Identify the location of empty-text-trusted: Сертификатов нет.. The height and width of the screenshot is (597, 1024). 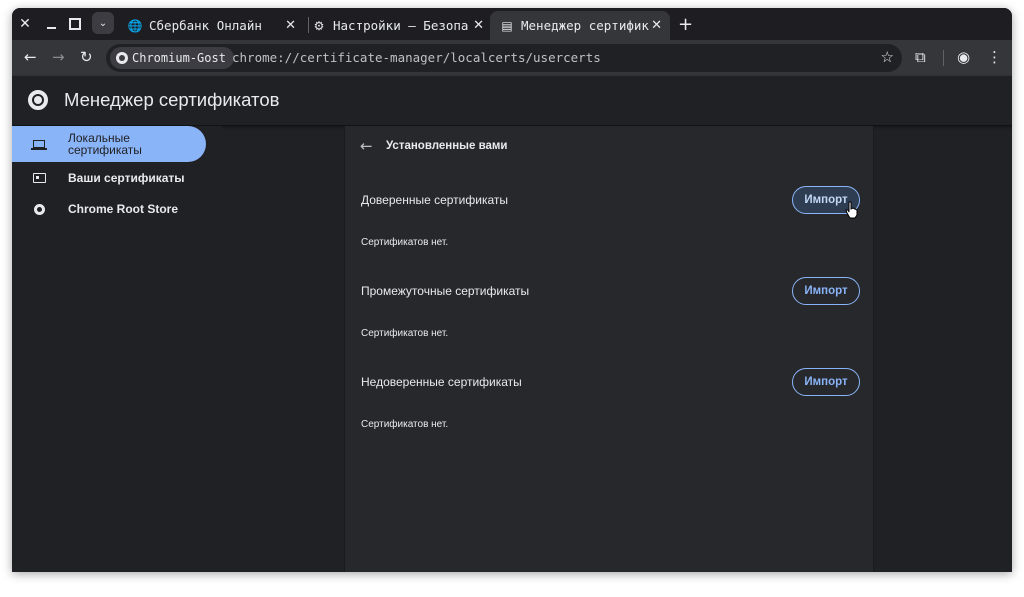
(405, 242).